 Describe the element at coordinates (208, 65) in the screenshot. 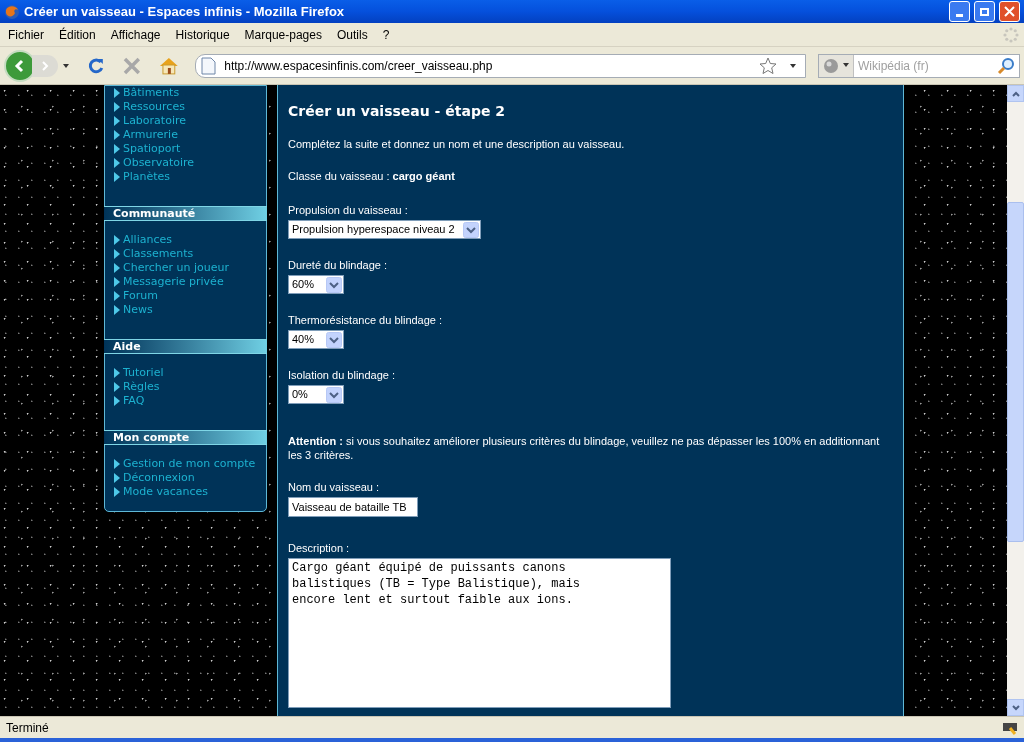

I see `page-icon` at that location.